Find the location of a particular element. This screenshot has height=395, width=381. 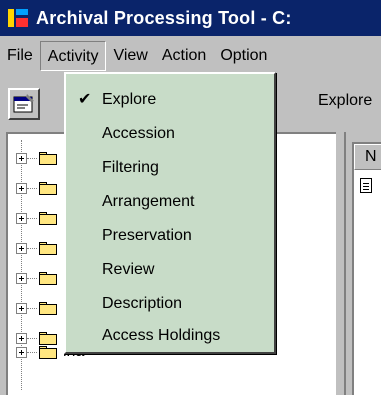

menu-item-accession: Accession is located at coordinates (170, 134).